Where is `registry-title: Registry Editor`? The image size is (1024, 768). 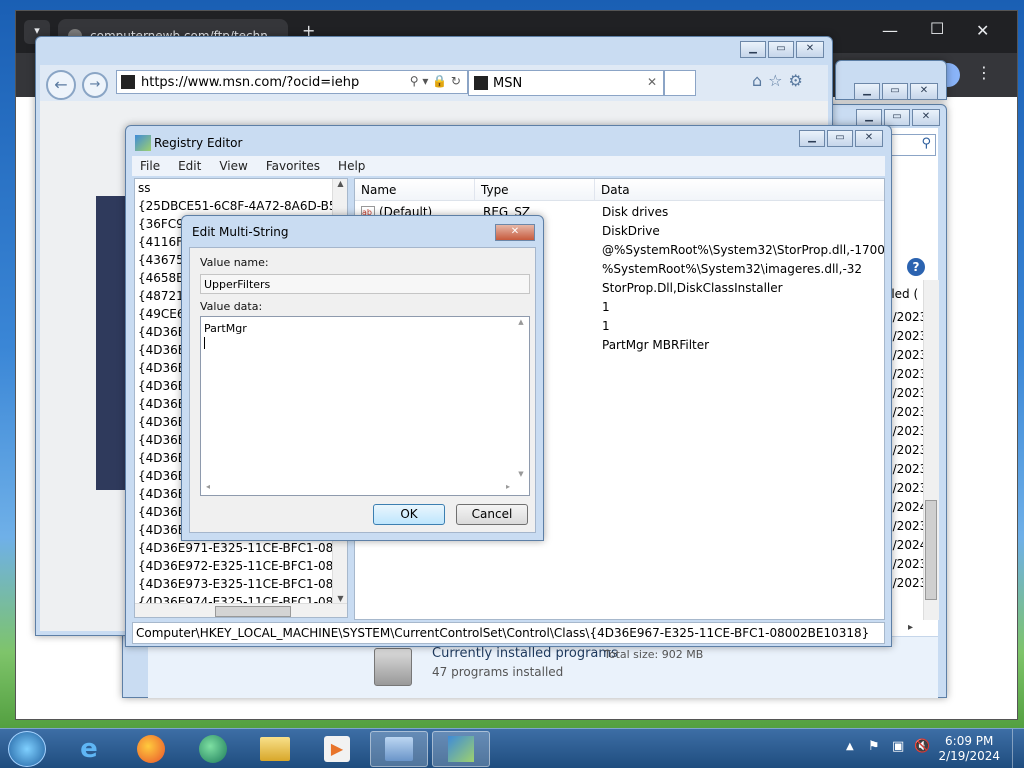 registry-title: Registry Editor is located at coordinates (198, 143).